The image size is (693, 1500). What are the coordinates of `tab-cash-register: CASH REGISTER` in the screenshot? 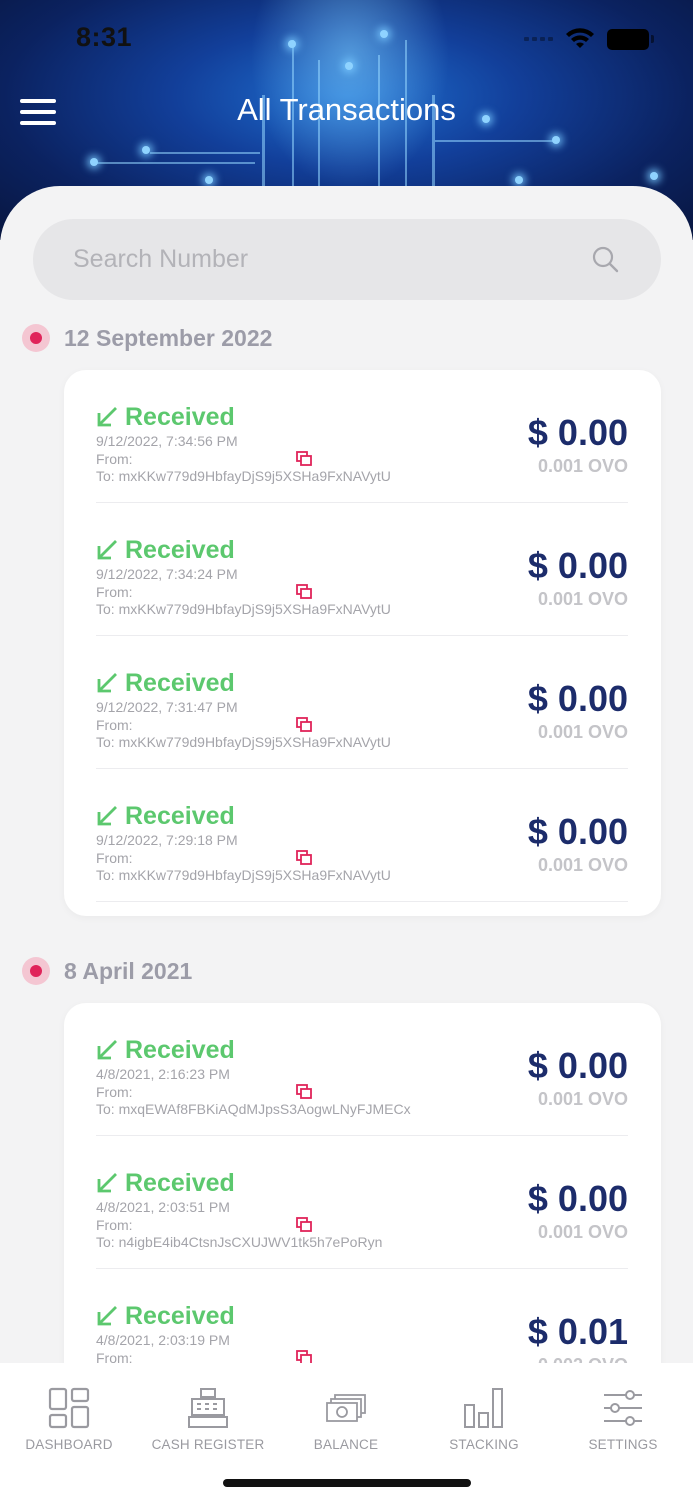 It's located at (208, 1419).